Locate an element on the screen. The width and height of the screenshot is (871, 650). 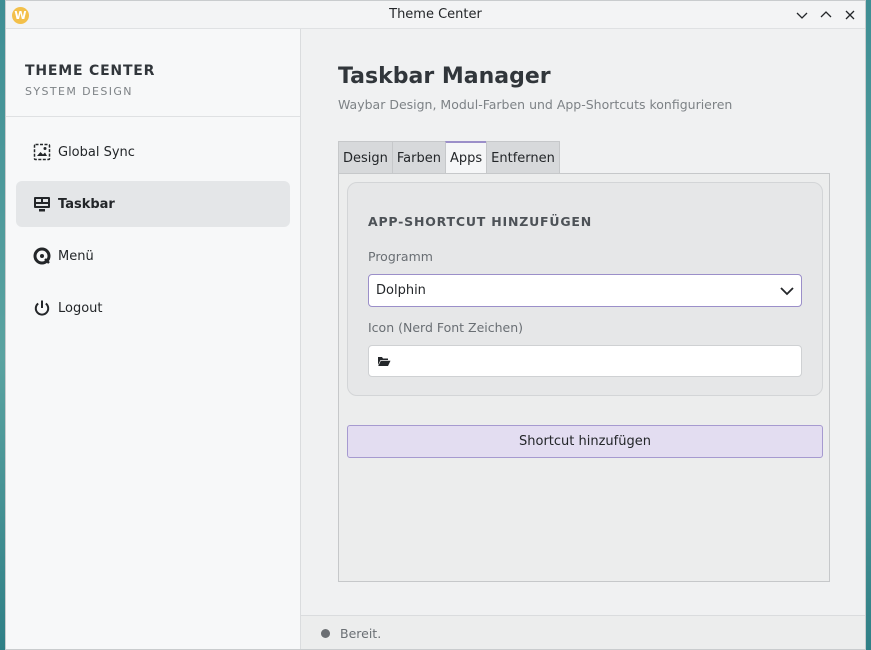
window-controls is located at coordinates (826, 15).